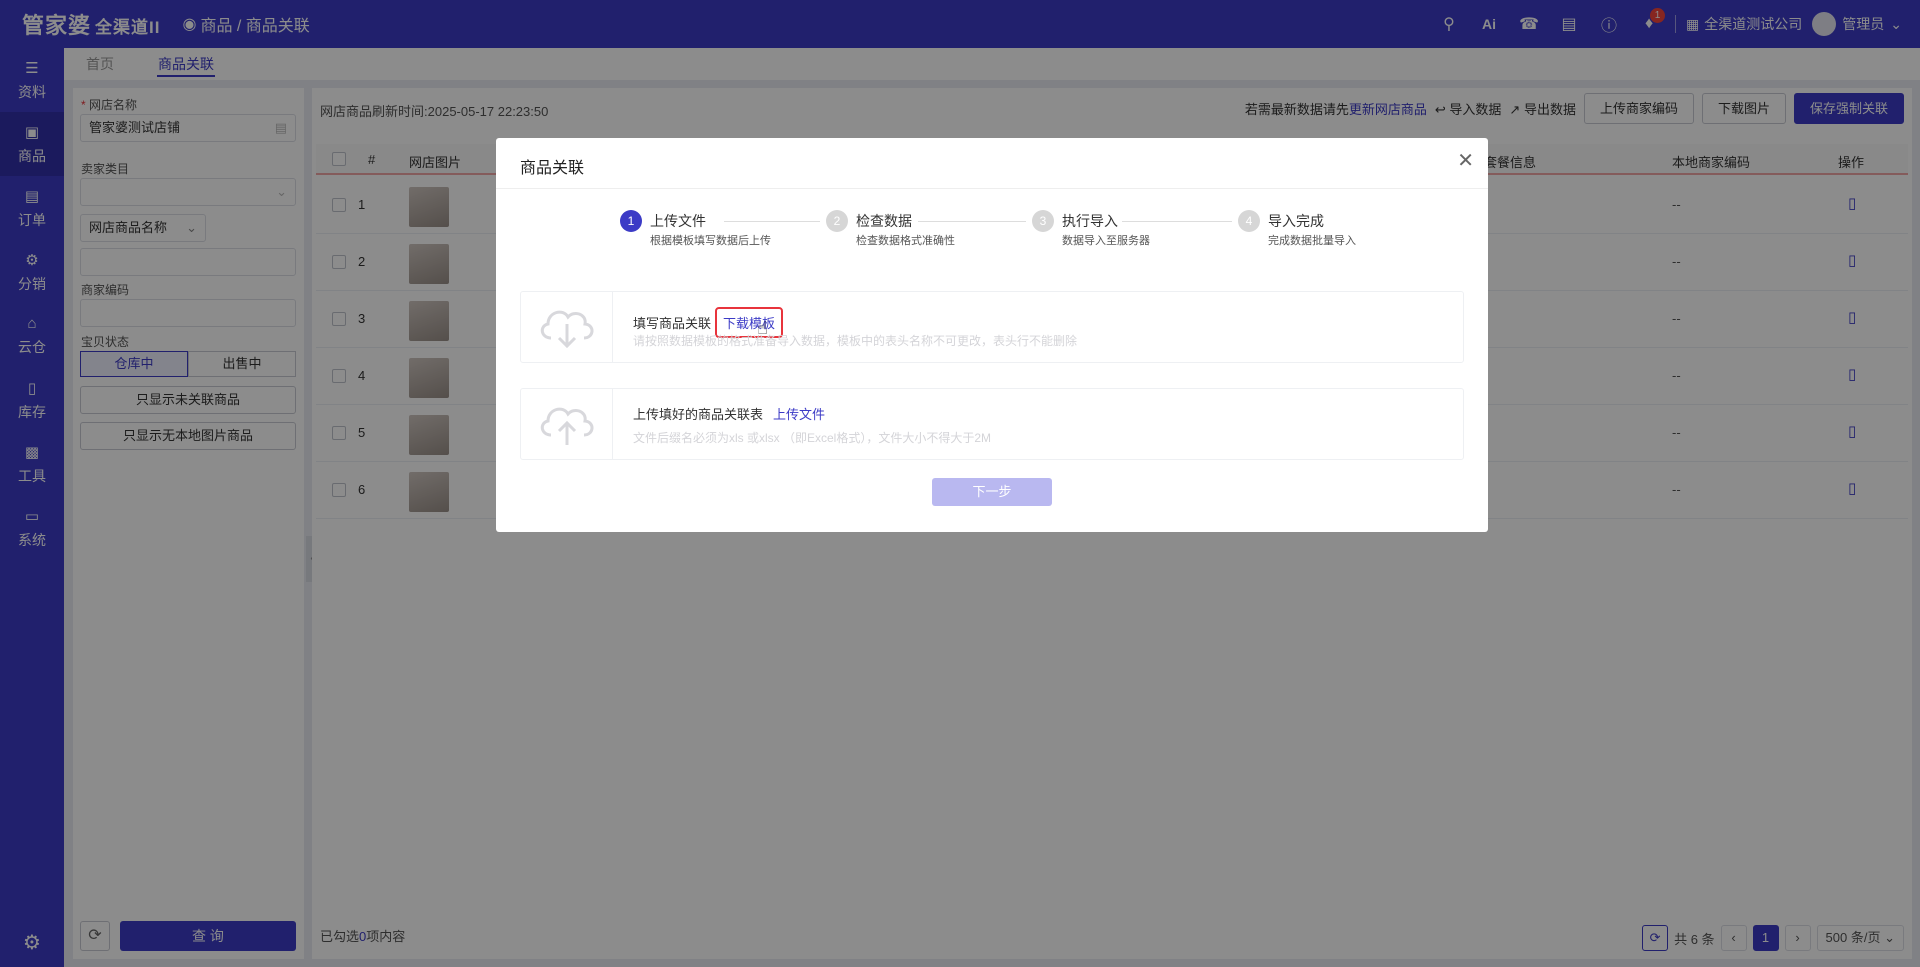 Image resolution: width=1920 pixels, height=967 pixels. I want to click on divider, so click(992, 188).